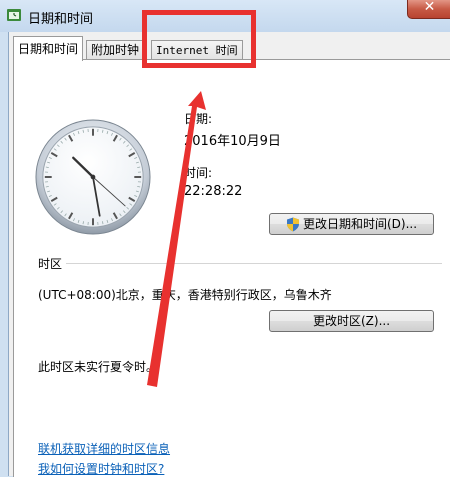 Image resolution: width=450 pixels, height=477 pixels. What do you see at coordinates (50, 263) in the screenshot?
I see `timezone-section-label: 时区` at bounding box center [50, 263].